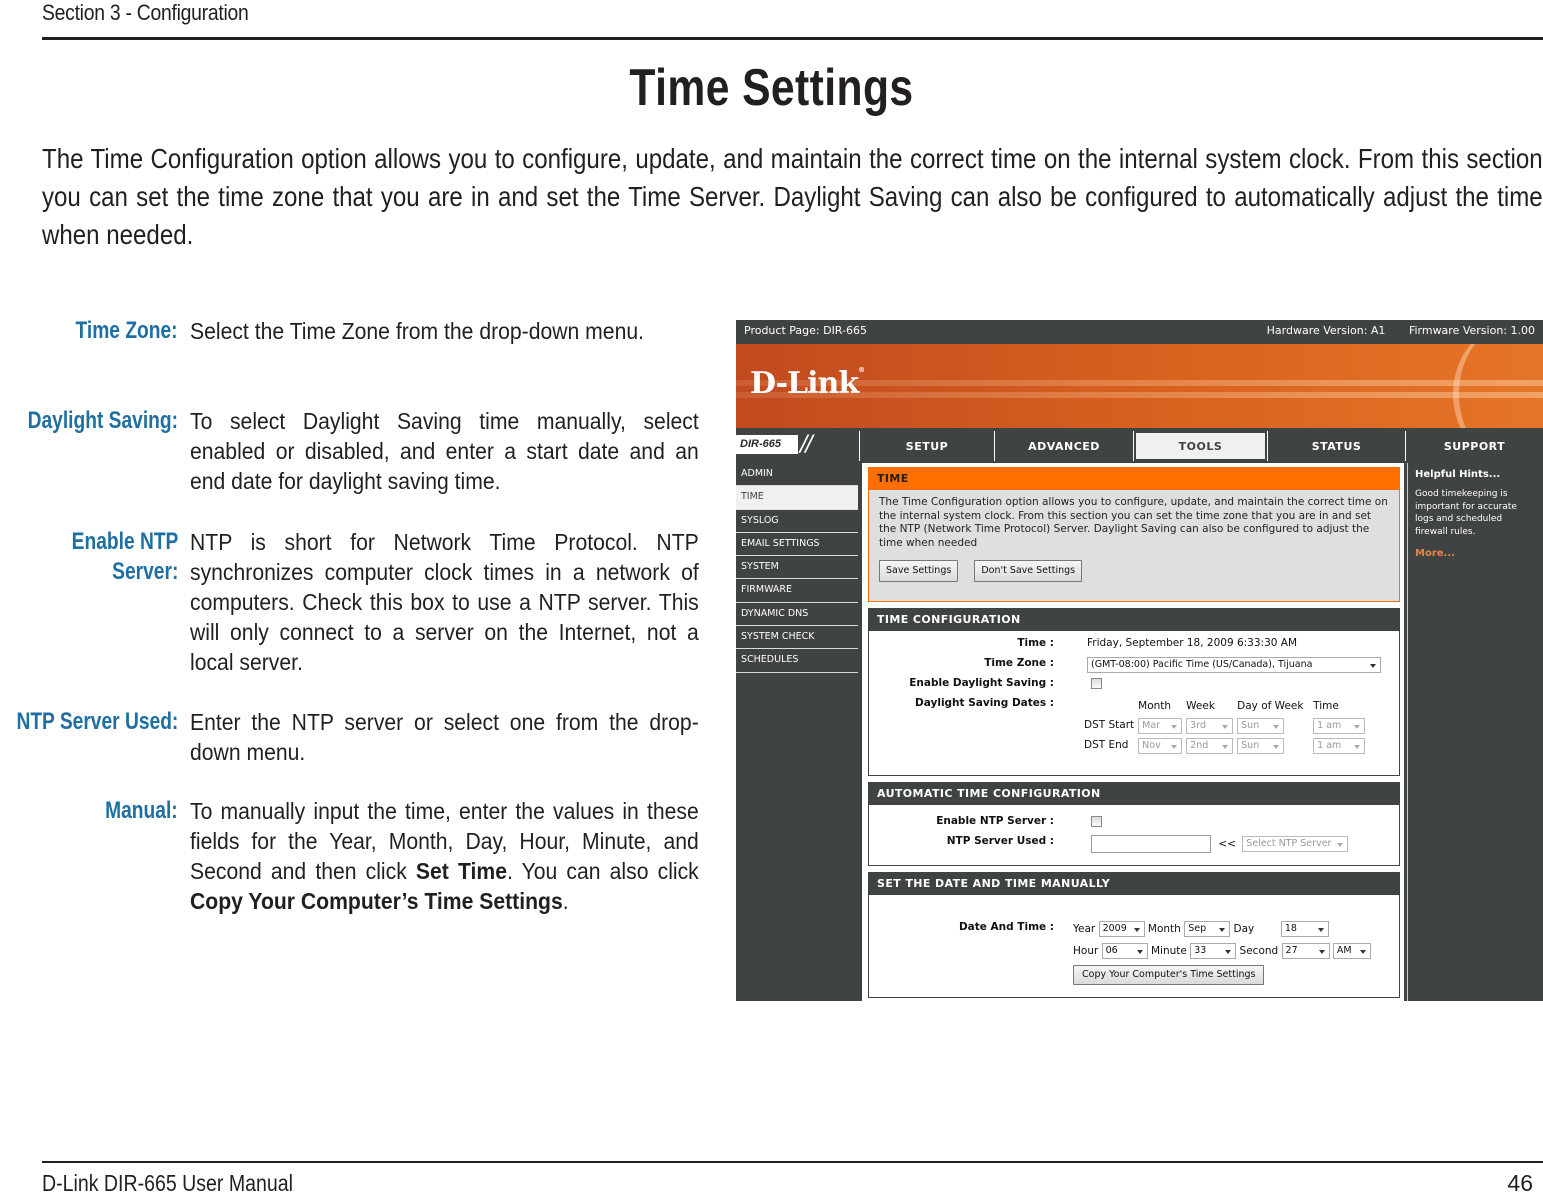  What do you see at coordinates (1192, 643) in the screenshot?
I see `current-time-value: Friday, September 18, 2009 6:33:30 AM` at bounding box center [1192, 643].